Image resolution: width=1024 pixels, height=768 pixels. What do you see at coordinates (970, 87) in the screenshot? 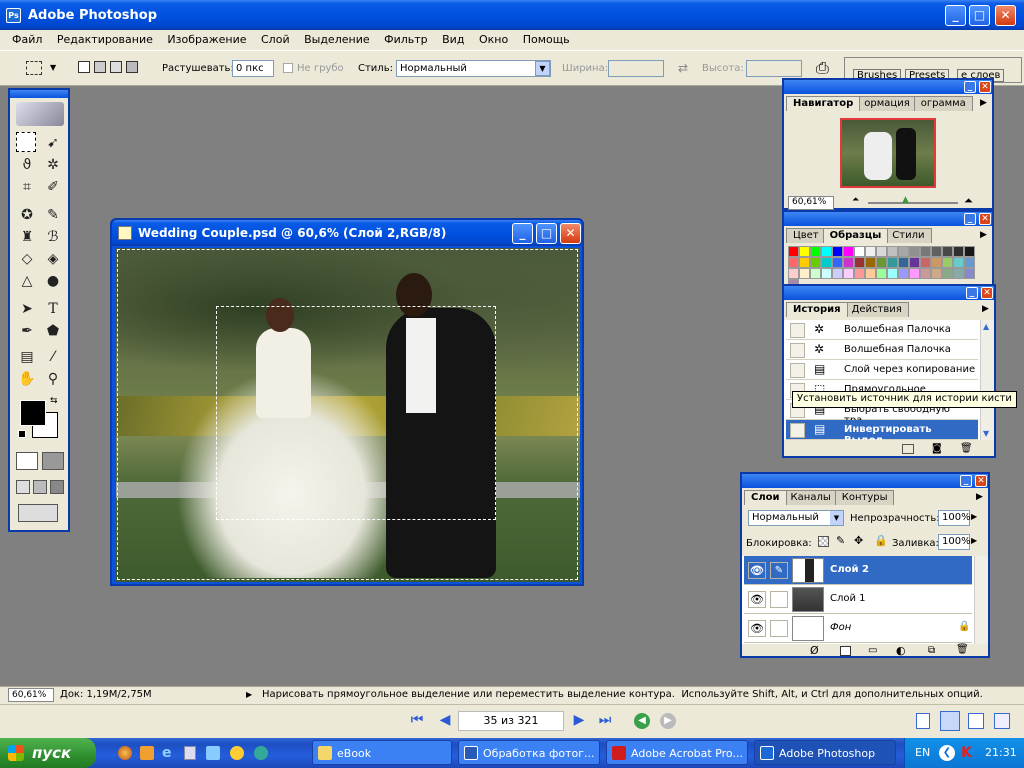
I see `navigator-minimize-button: _` at bounding box center [970, 87].